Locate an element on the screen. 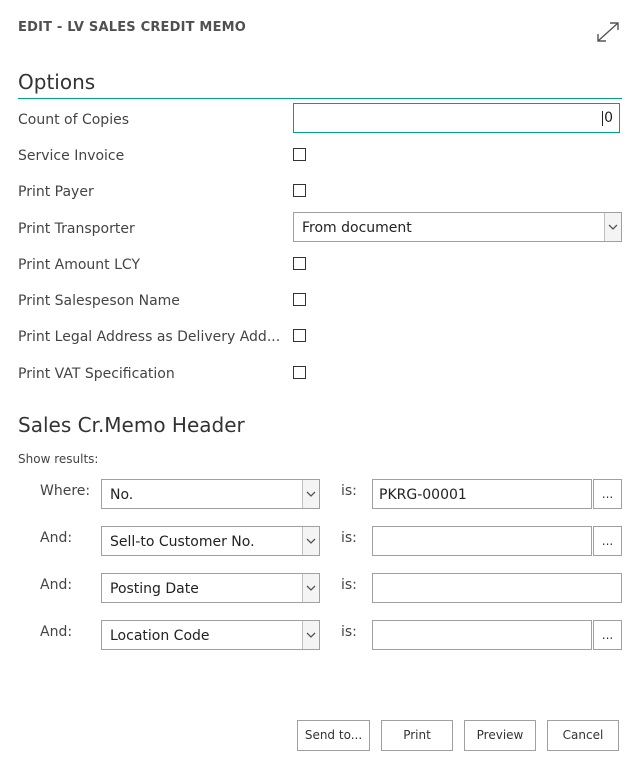  print-button: Print is located at coordinates (417, 735).